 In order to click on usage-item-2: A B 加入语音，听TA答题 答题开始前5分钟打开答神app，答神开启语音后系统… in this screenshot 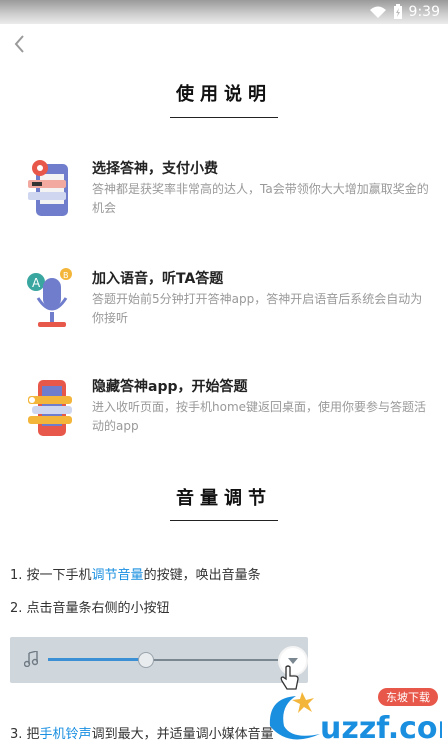, I will do `click(225, 303)`.